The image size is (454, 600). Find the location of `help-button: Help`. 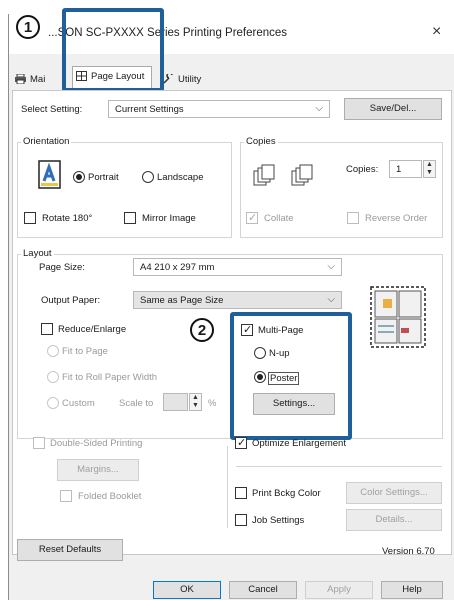

help-button: Help is located at coordinates (412, 590).